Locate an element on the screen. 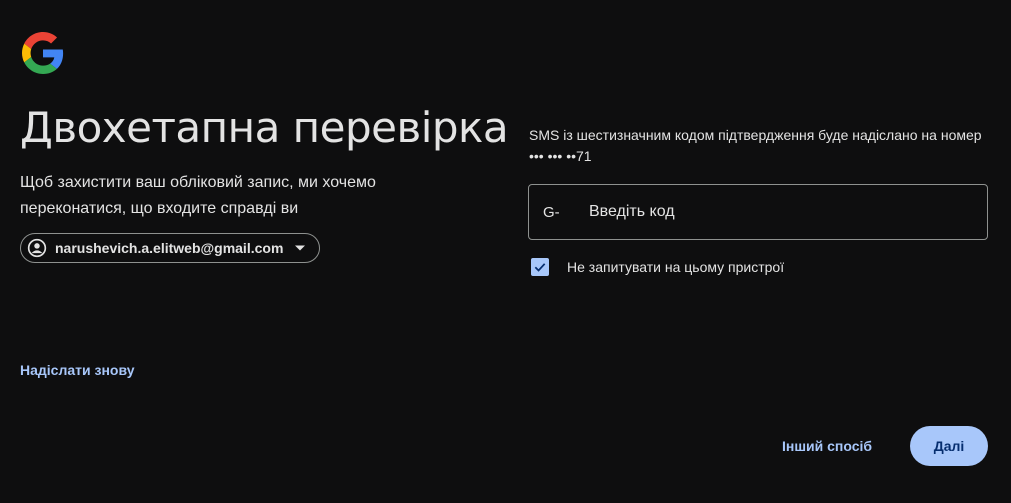 This screenshot has height=503, width=1011. code-prefix: G- is located at coordinates (551, 212).